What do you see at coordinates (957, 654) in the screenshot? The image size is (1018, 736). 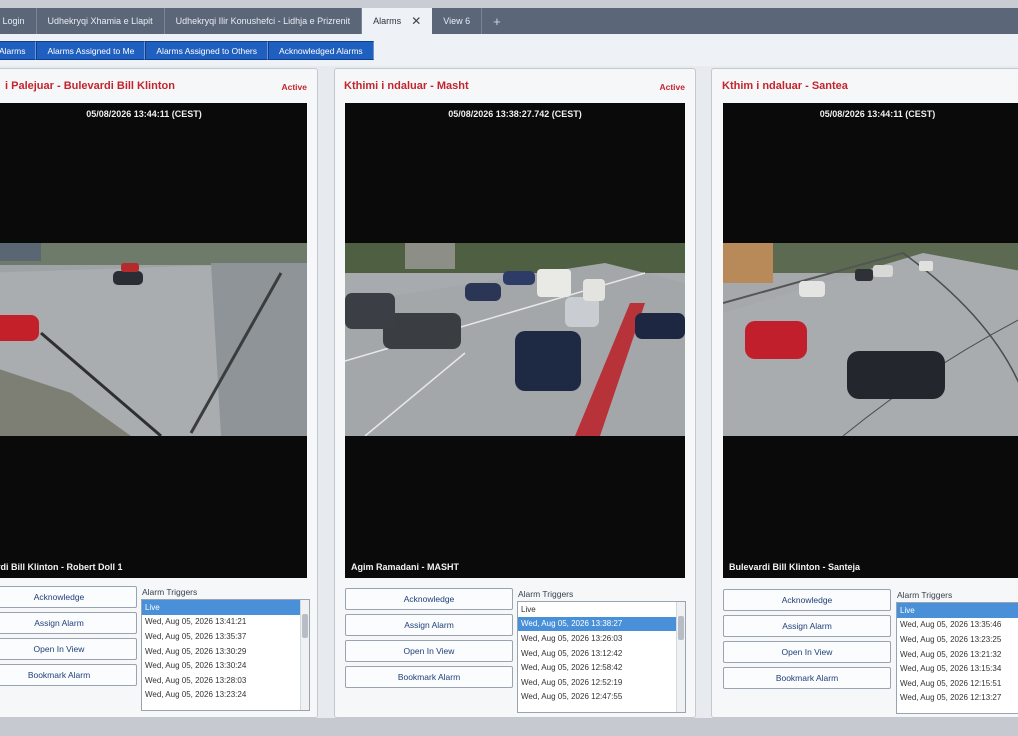 I see `trigger-item: Wed, Aug 05, 2026 13:21:32` at bounding box center [957, 654].